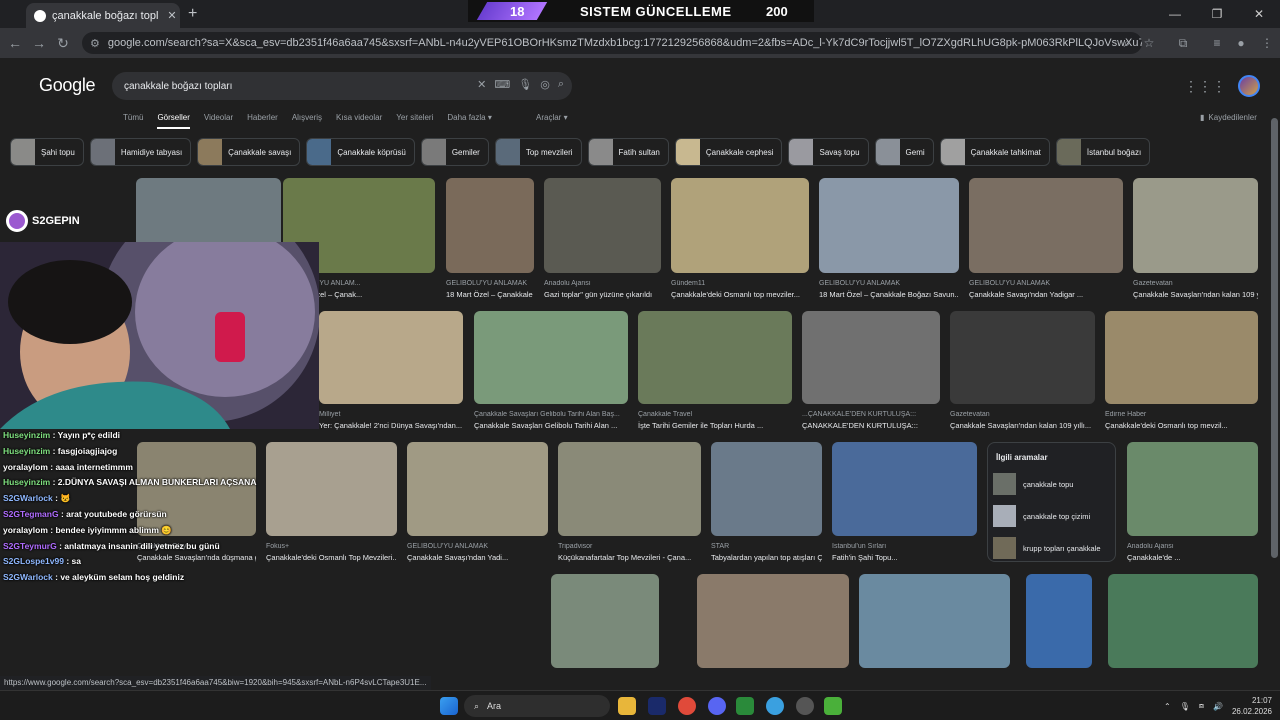 This screenshot has width=1280, height=720. Describe the element at coordinates (481, 84) in the screenshot. I see `clear-icon: ✕` at that location.